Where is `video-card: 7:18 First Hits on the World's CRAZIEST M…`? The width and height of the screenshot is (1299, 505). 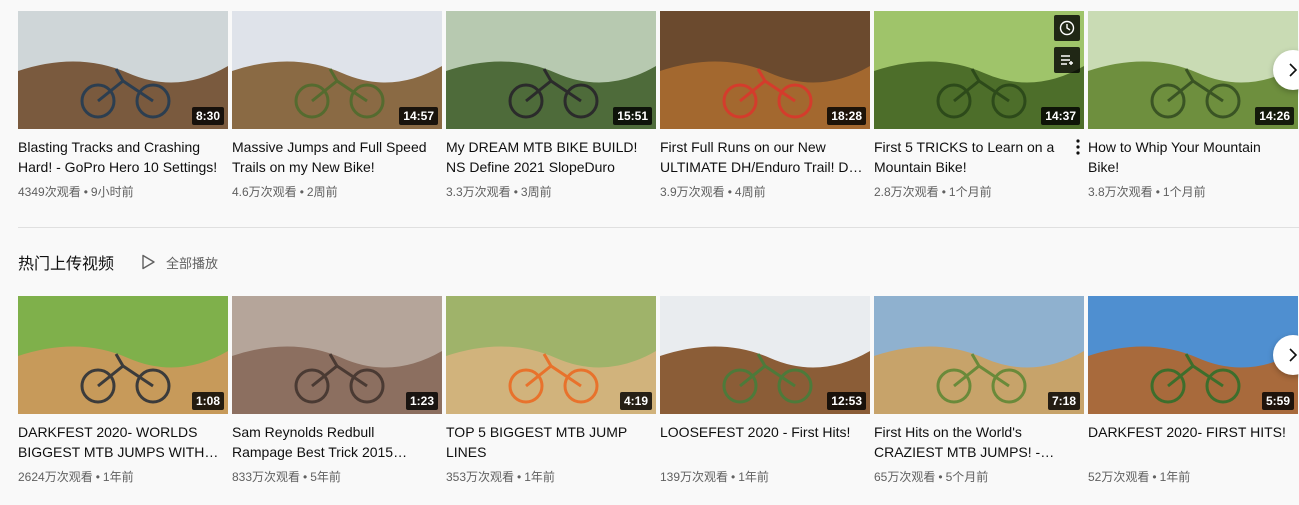 video-card: 7:18 First Hits on the World's CRAZIEST M… is located at coordinates (979, 391).